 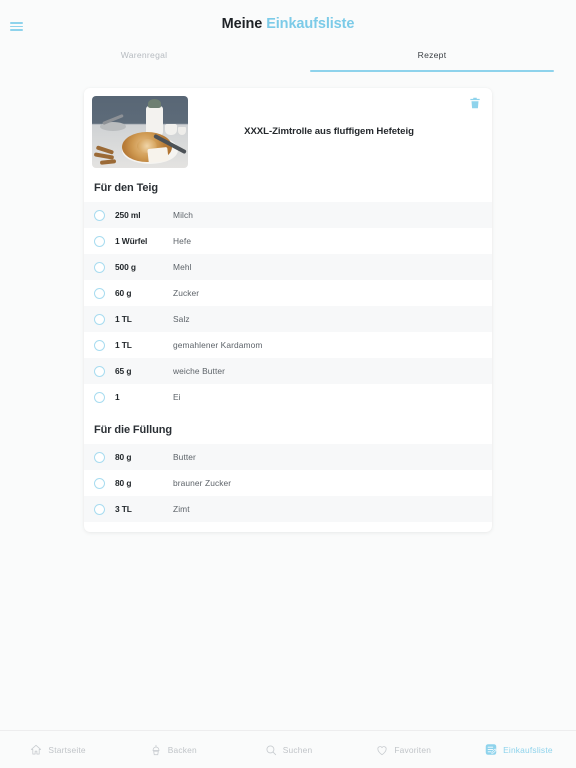 What do you see at coordinates (242, 24) in the screenshot?
I see `page-title-primary: Meine` at bounding box center [242, 24].